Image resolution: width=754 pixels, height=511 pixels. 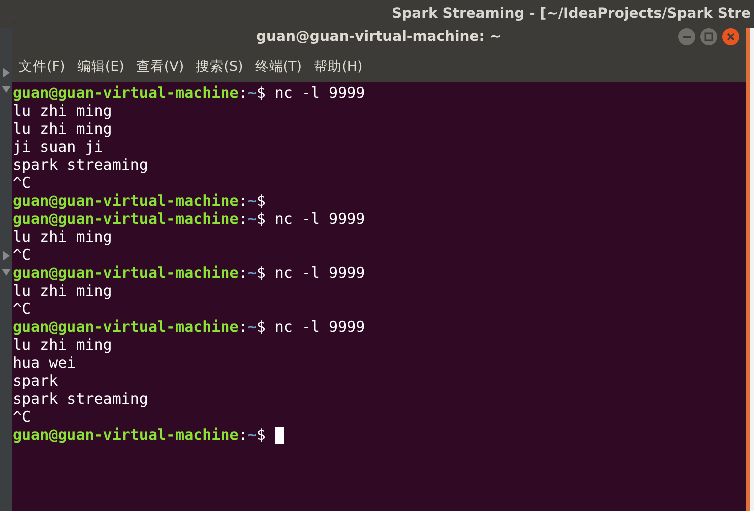 I want to click on output-line: ji suan ji, so click(x=58, y=147).